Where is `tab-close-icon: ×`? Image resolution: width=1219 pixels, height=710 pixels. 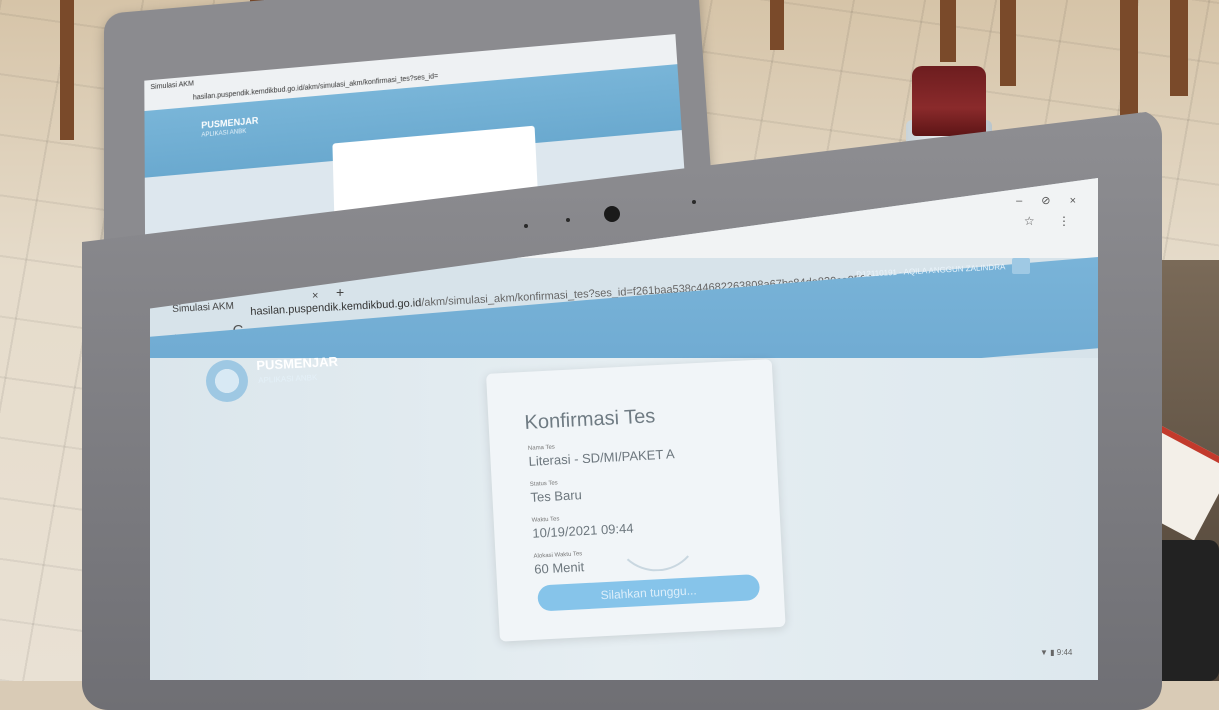 tab-close-icon: × is located at coordinates (315, 296).